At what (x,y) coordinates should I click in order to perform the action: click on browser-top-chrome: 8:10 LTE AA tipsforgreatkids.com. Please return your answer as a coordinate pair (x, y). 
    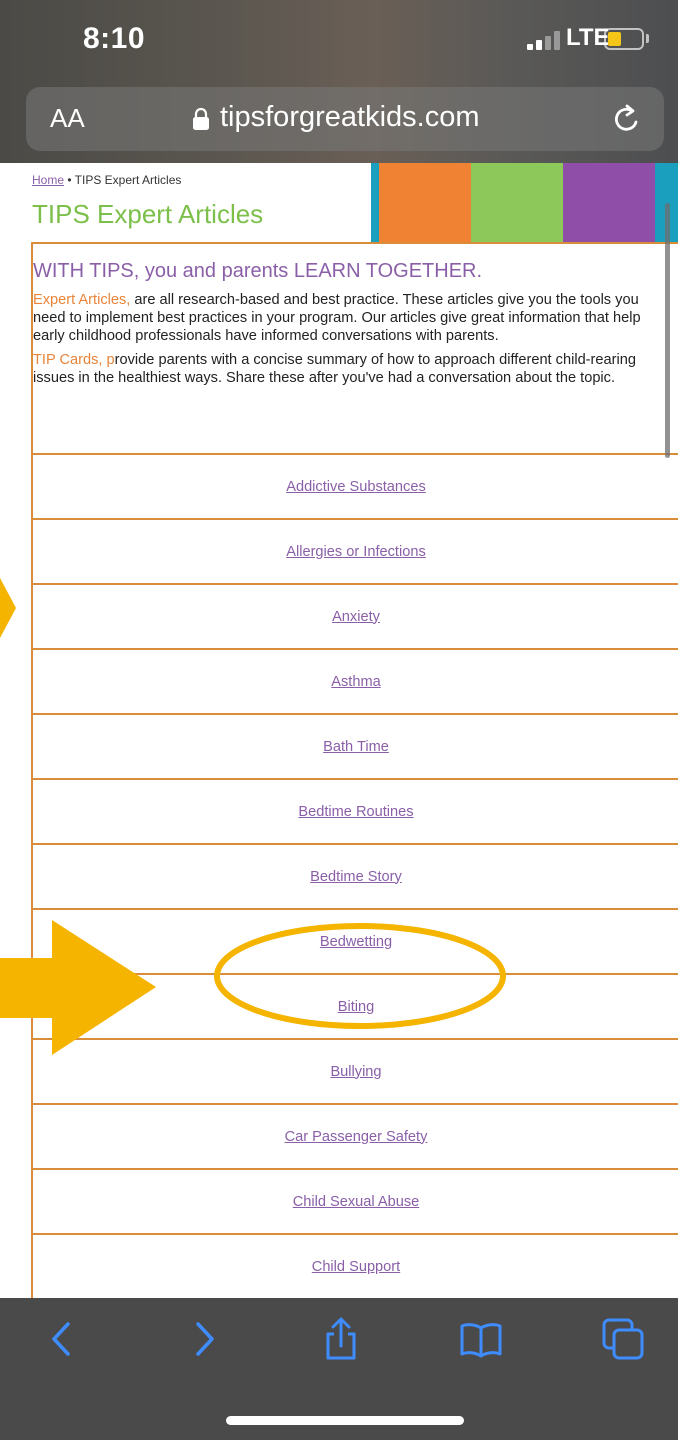
    Looking at the image, I should click on (339, 81).